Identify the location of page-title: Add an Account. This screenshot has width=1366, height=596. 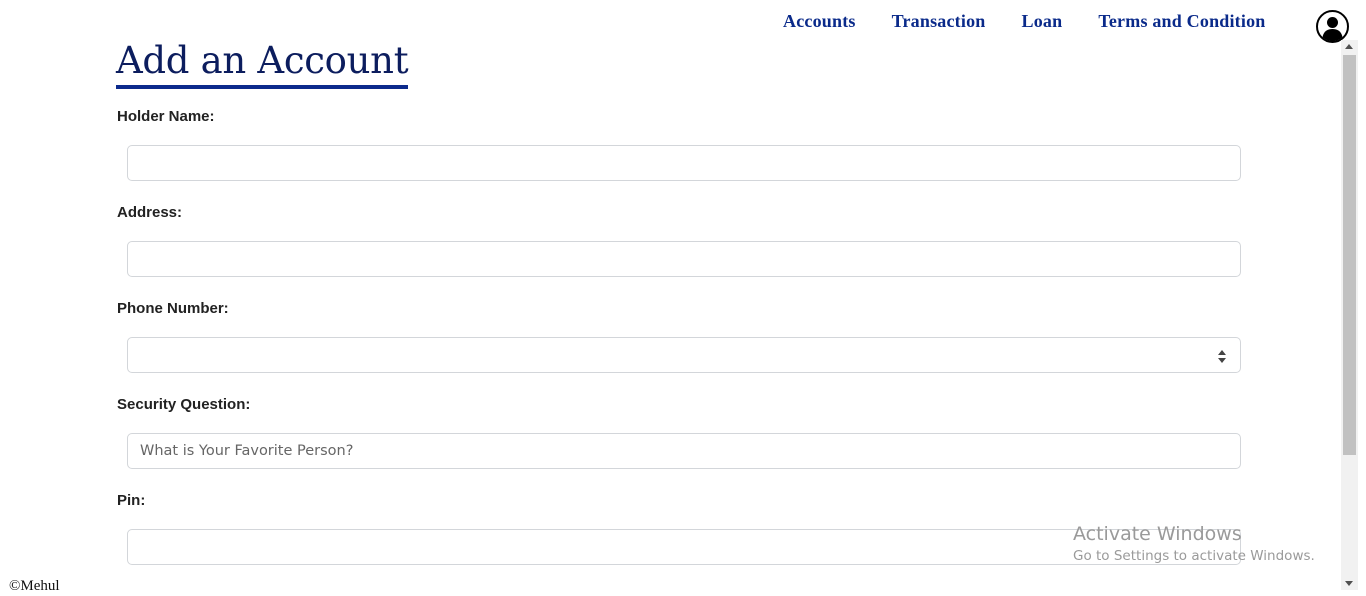
(262, 63).